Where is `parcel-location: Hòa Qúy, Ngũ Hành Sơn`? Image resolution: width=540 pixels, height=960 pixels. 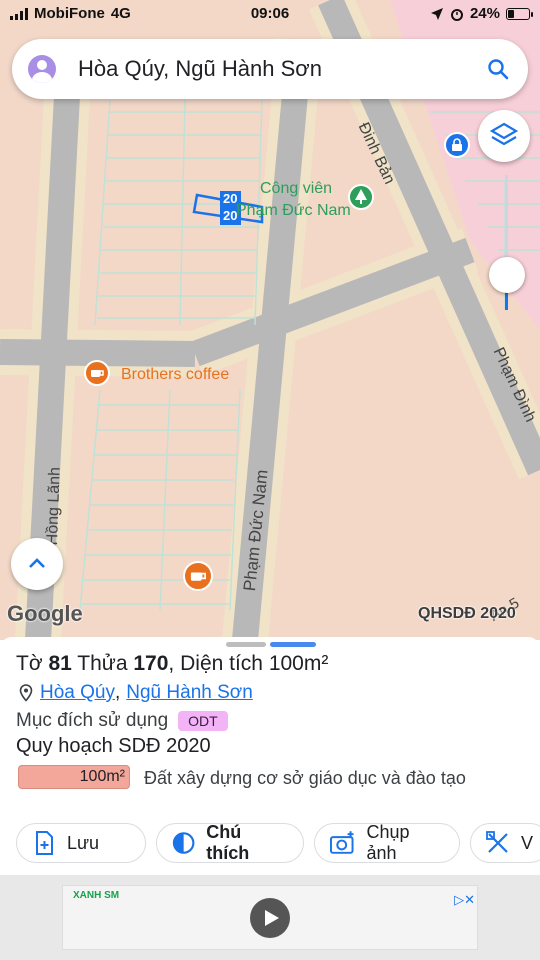 parcel-location: Hòa Qúy, Ngũ Hành Sơn is located at coordinates (135, 693).